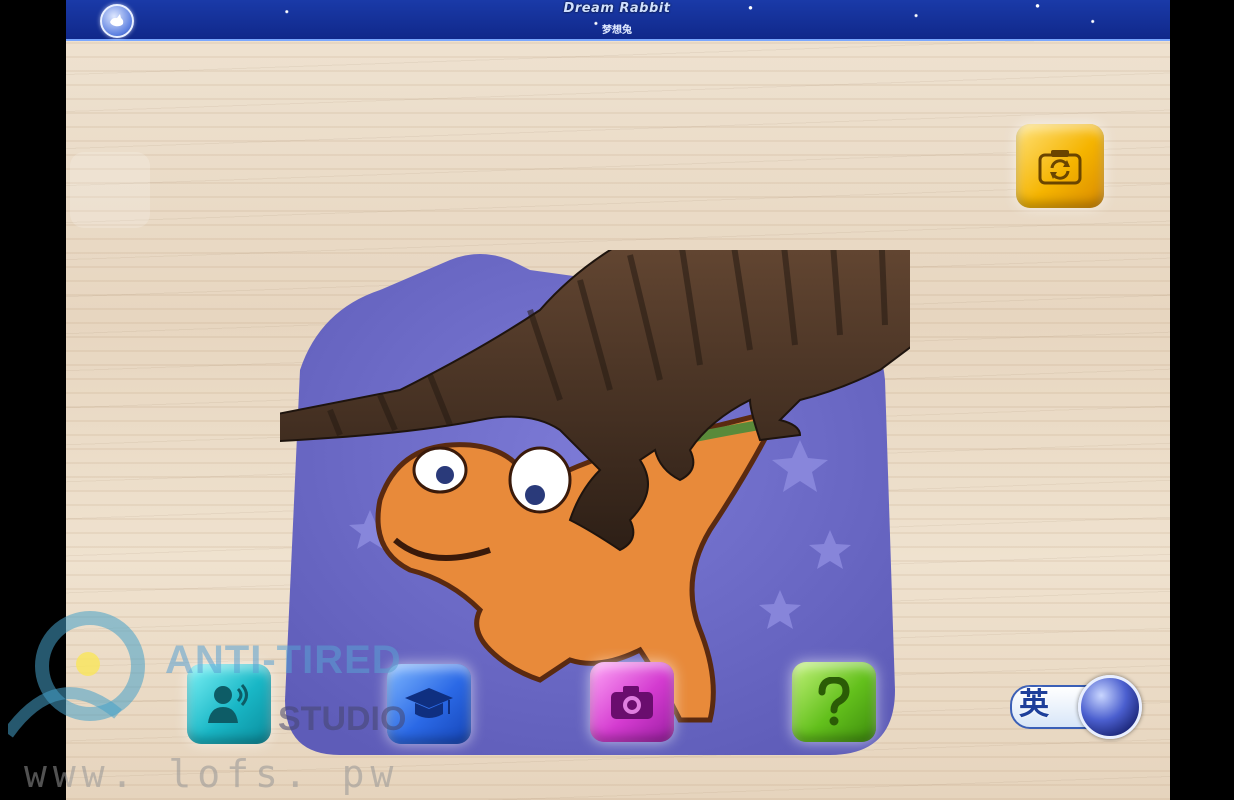 This screenshot has height=800, width=1234. What do you see at coordinates (76, 674) in the screenshot?
I see `watermark-logo` at bounding box center [76, 674].